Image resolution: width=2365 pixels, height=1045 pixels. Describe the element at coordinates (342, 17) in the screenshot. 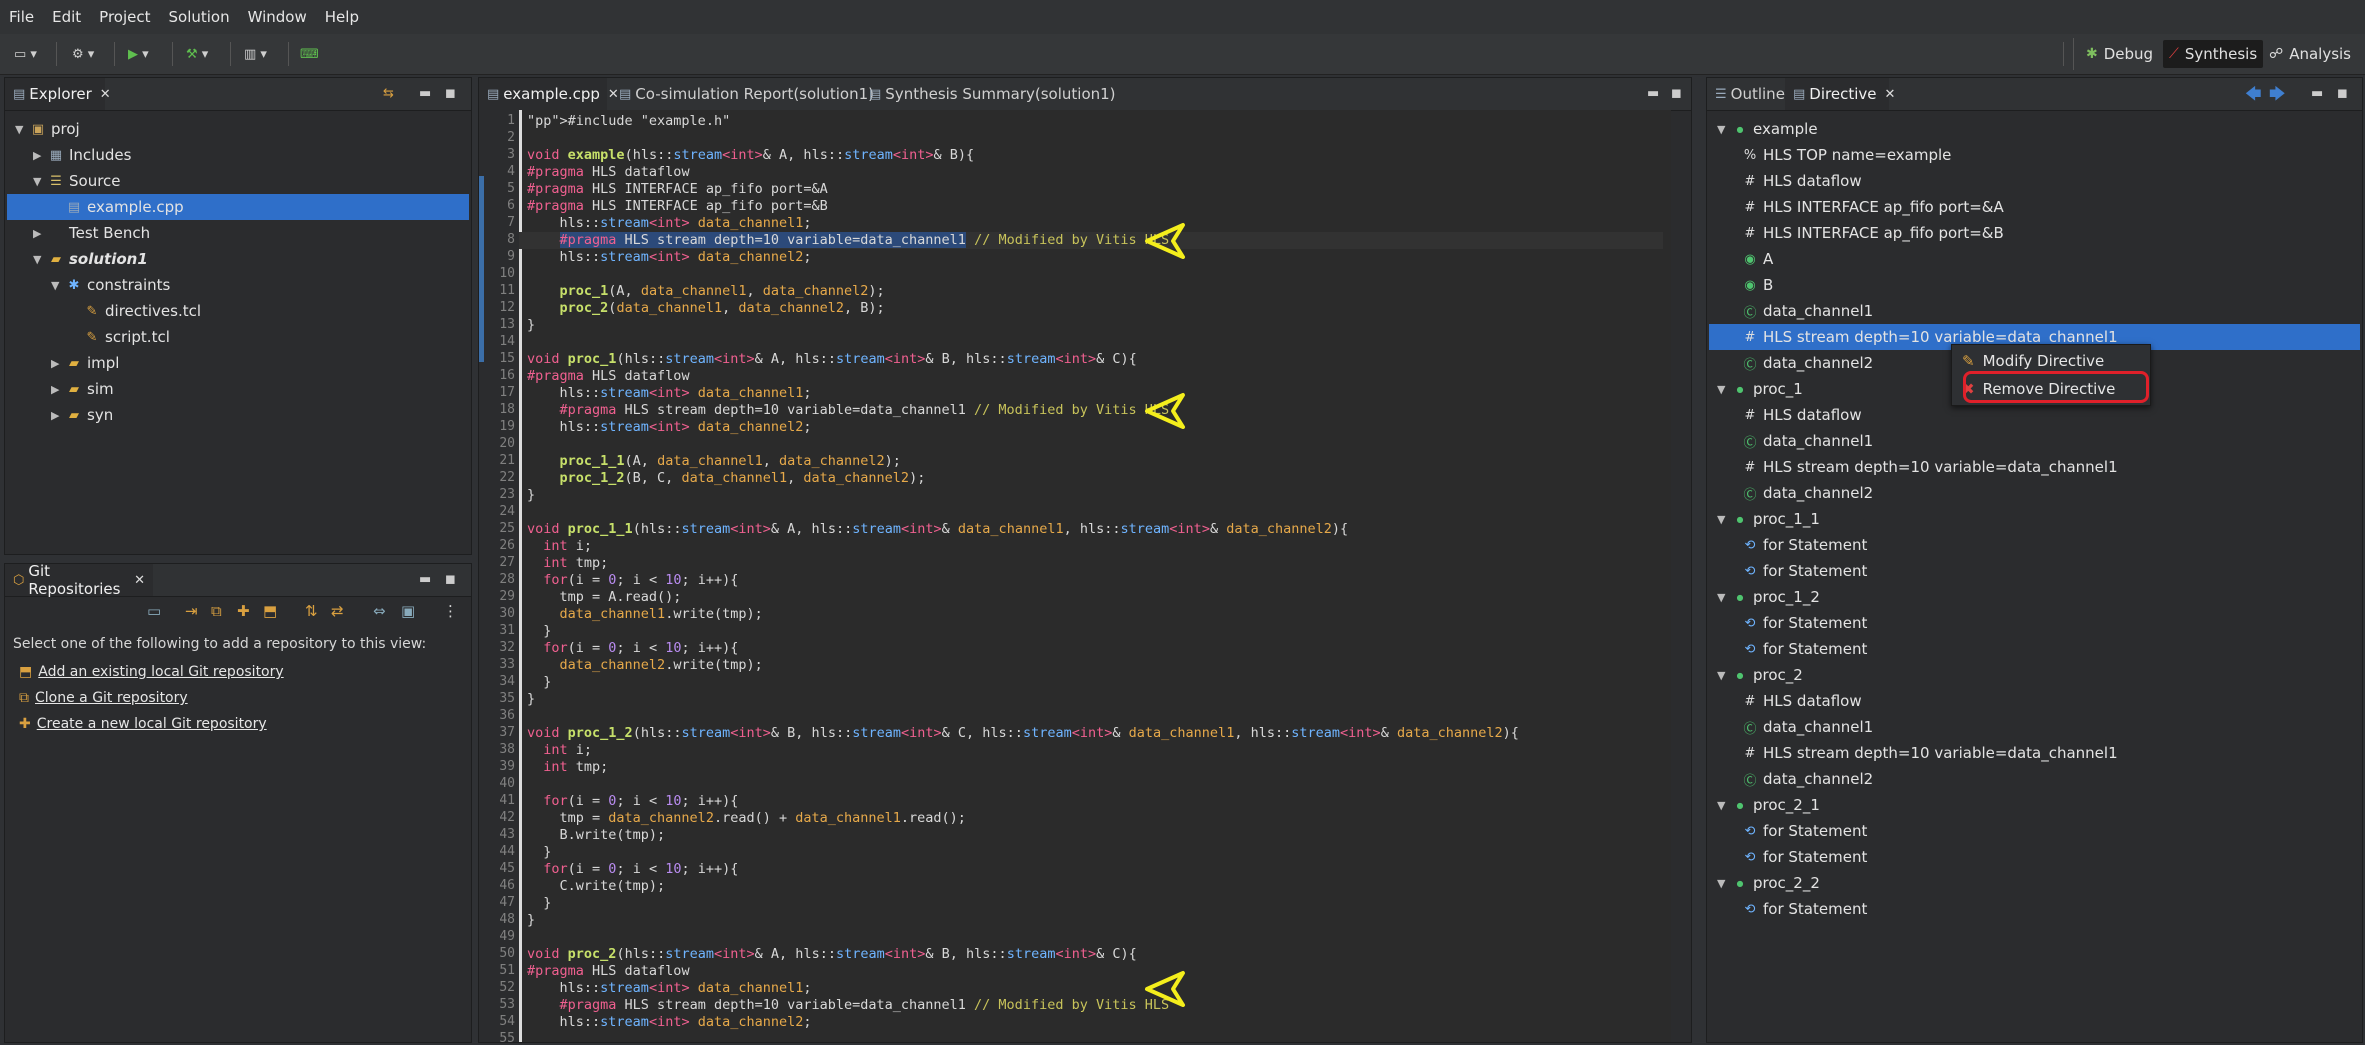

I see `menu-help: Help` at that location.